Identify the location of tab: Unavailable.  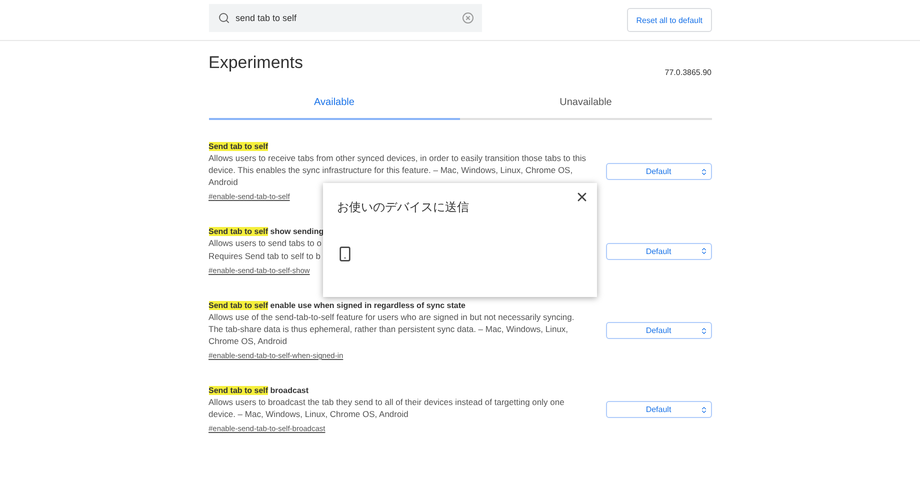
(586, 105).